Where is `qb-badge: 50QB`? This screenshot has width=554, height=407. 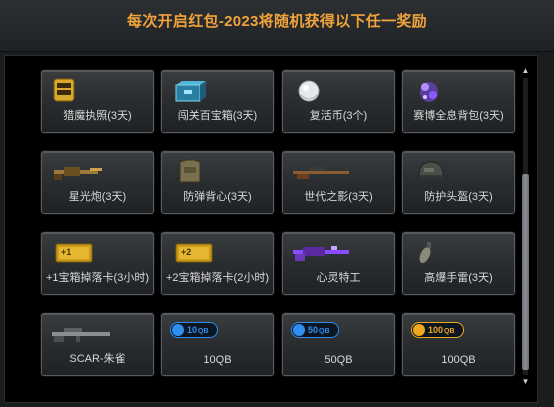
qb-badge: 50QB is located at coordinates (315, 330).